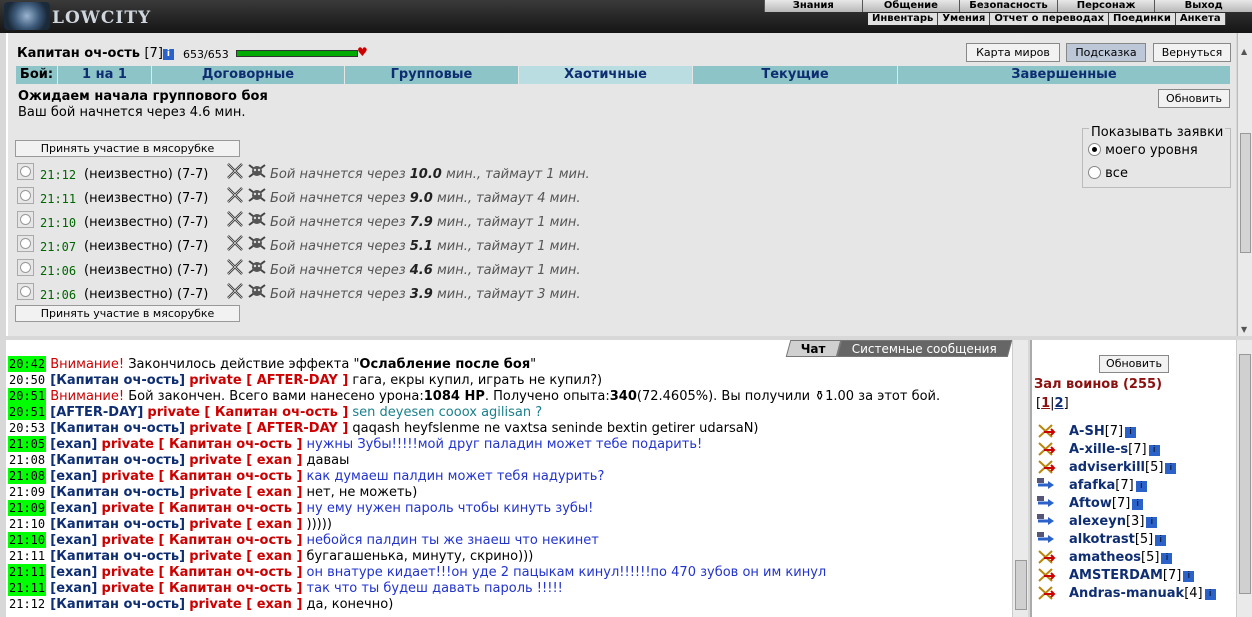 Image resolution: width=1252 pixels, height=617 pixels. What do you see at coordinates (813, 6) in the screenshot?
I see `menu-knowledge: Знания` at bounding box center [813, 6].